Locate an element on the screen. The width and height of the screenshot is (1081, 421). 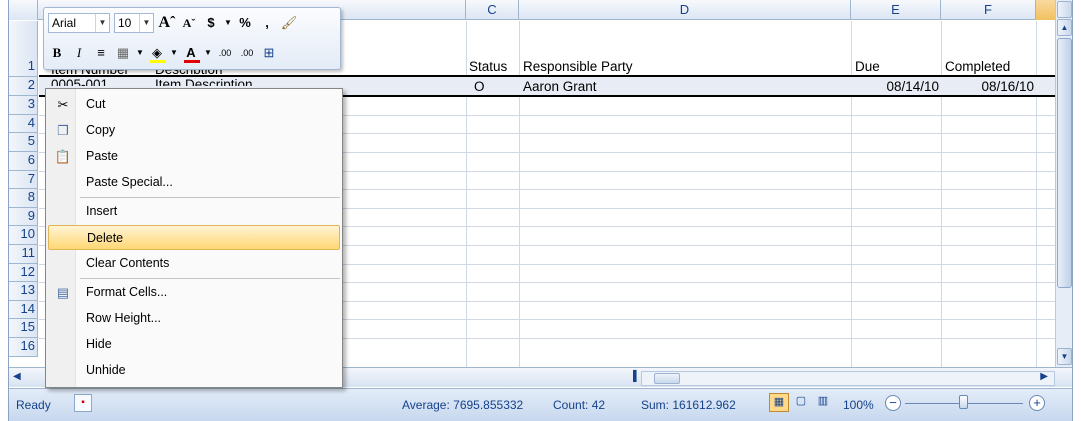
cell-status-header: Status is located at coordinates (488, 66).